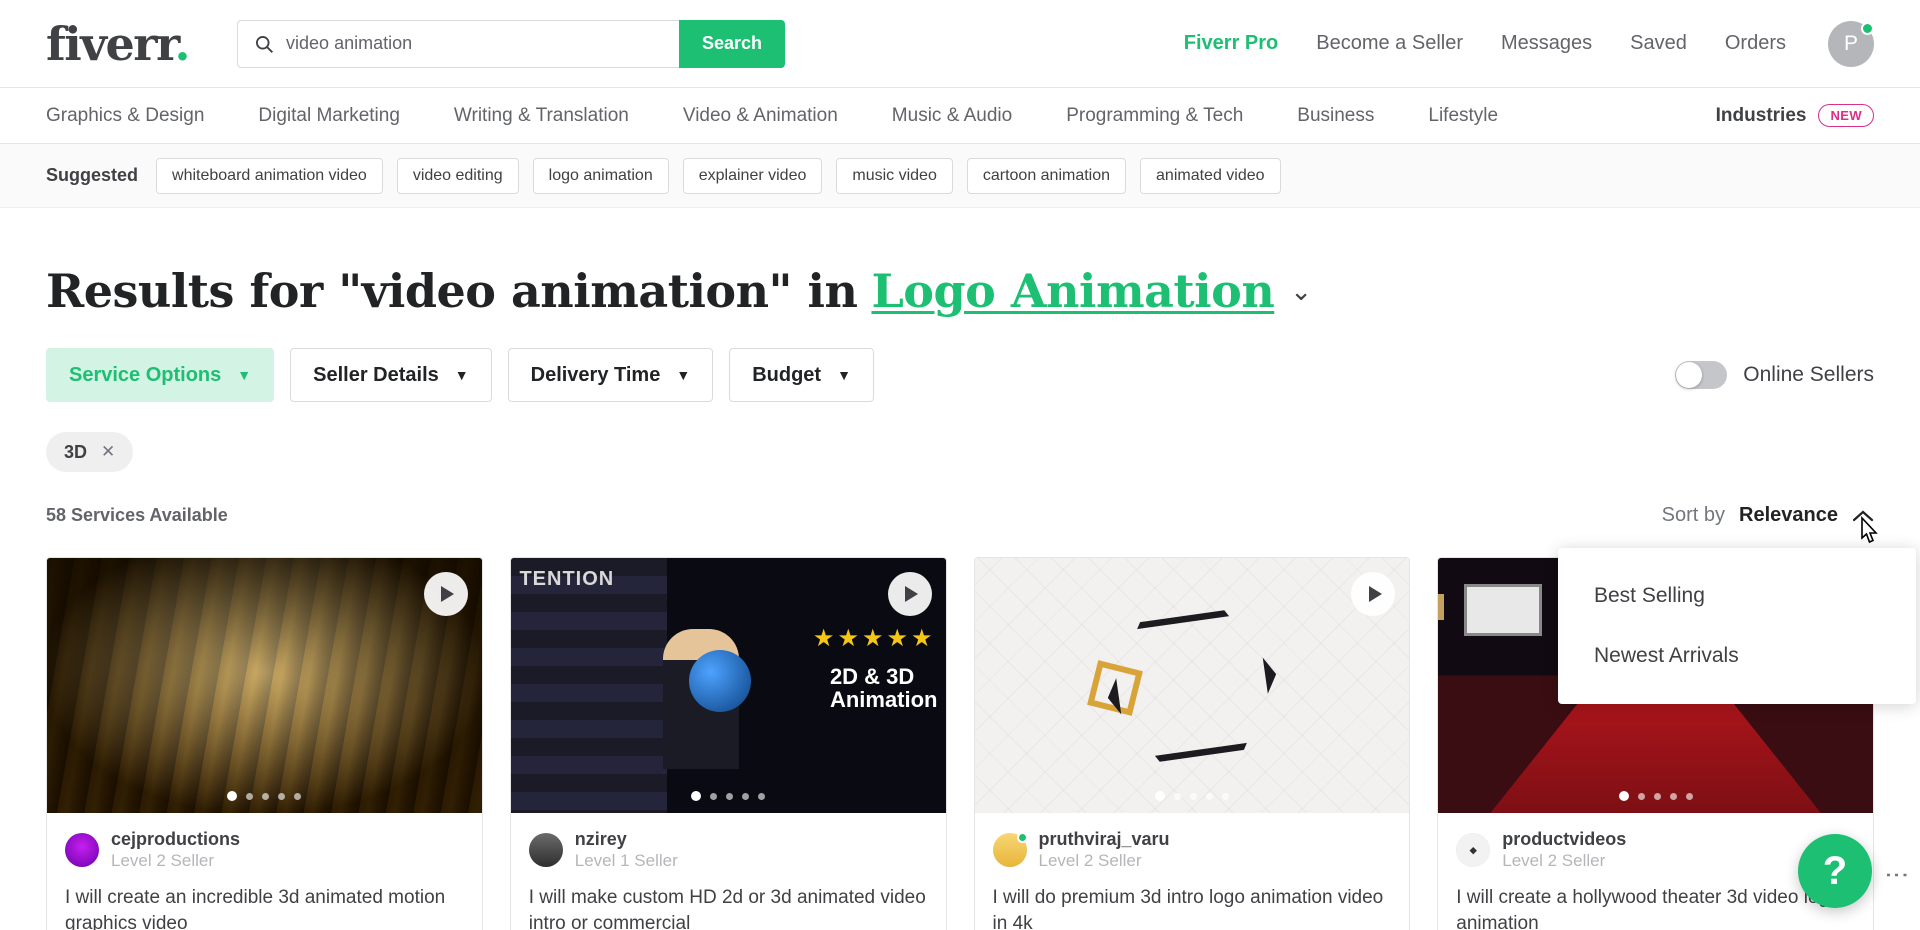  Describe the element at coordinates (376, 374) in the screenshot. I see `filter-seller-details-label: Seller Details` at that location.